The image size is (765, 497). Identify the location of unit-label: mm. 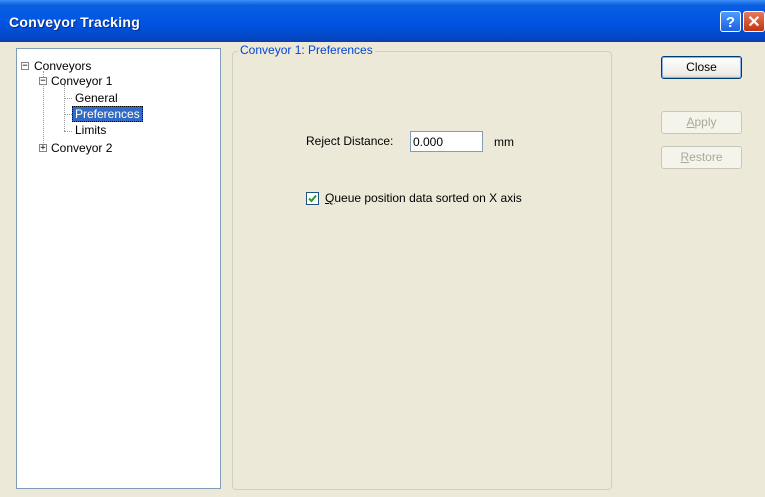
(504, 142).